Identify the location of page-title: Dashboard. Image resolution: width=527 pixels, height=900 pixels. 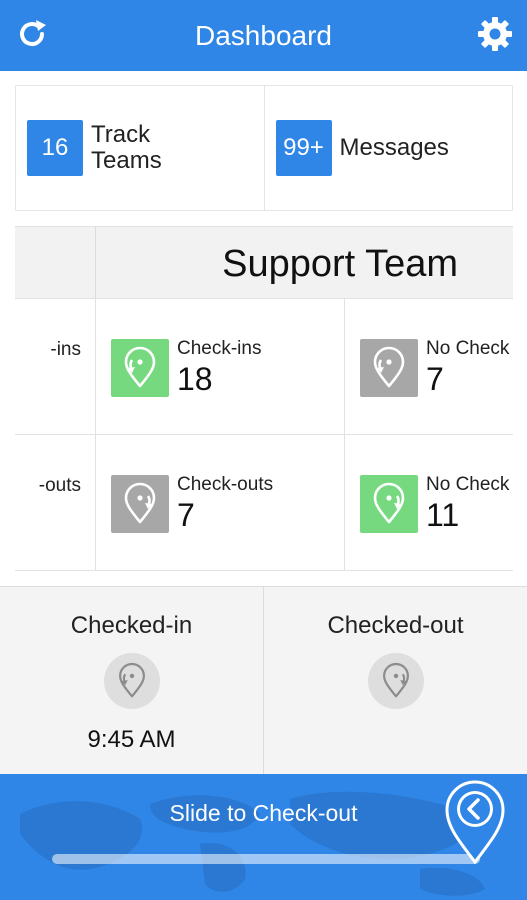
(263, 35).